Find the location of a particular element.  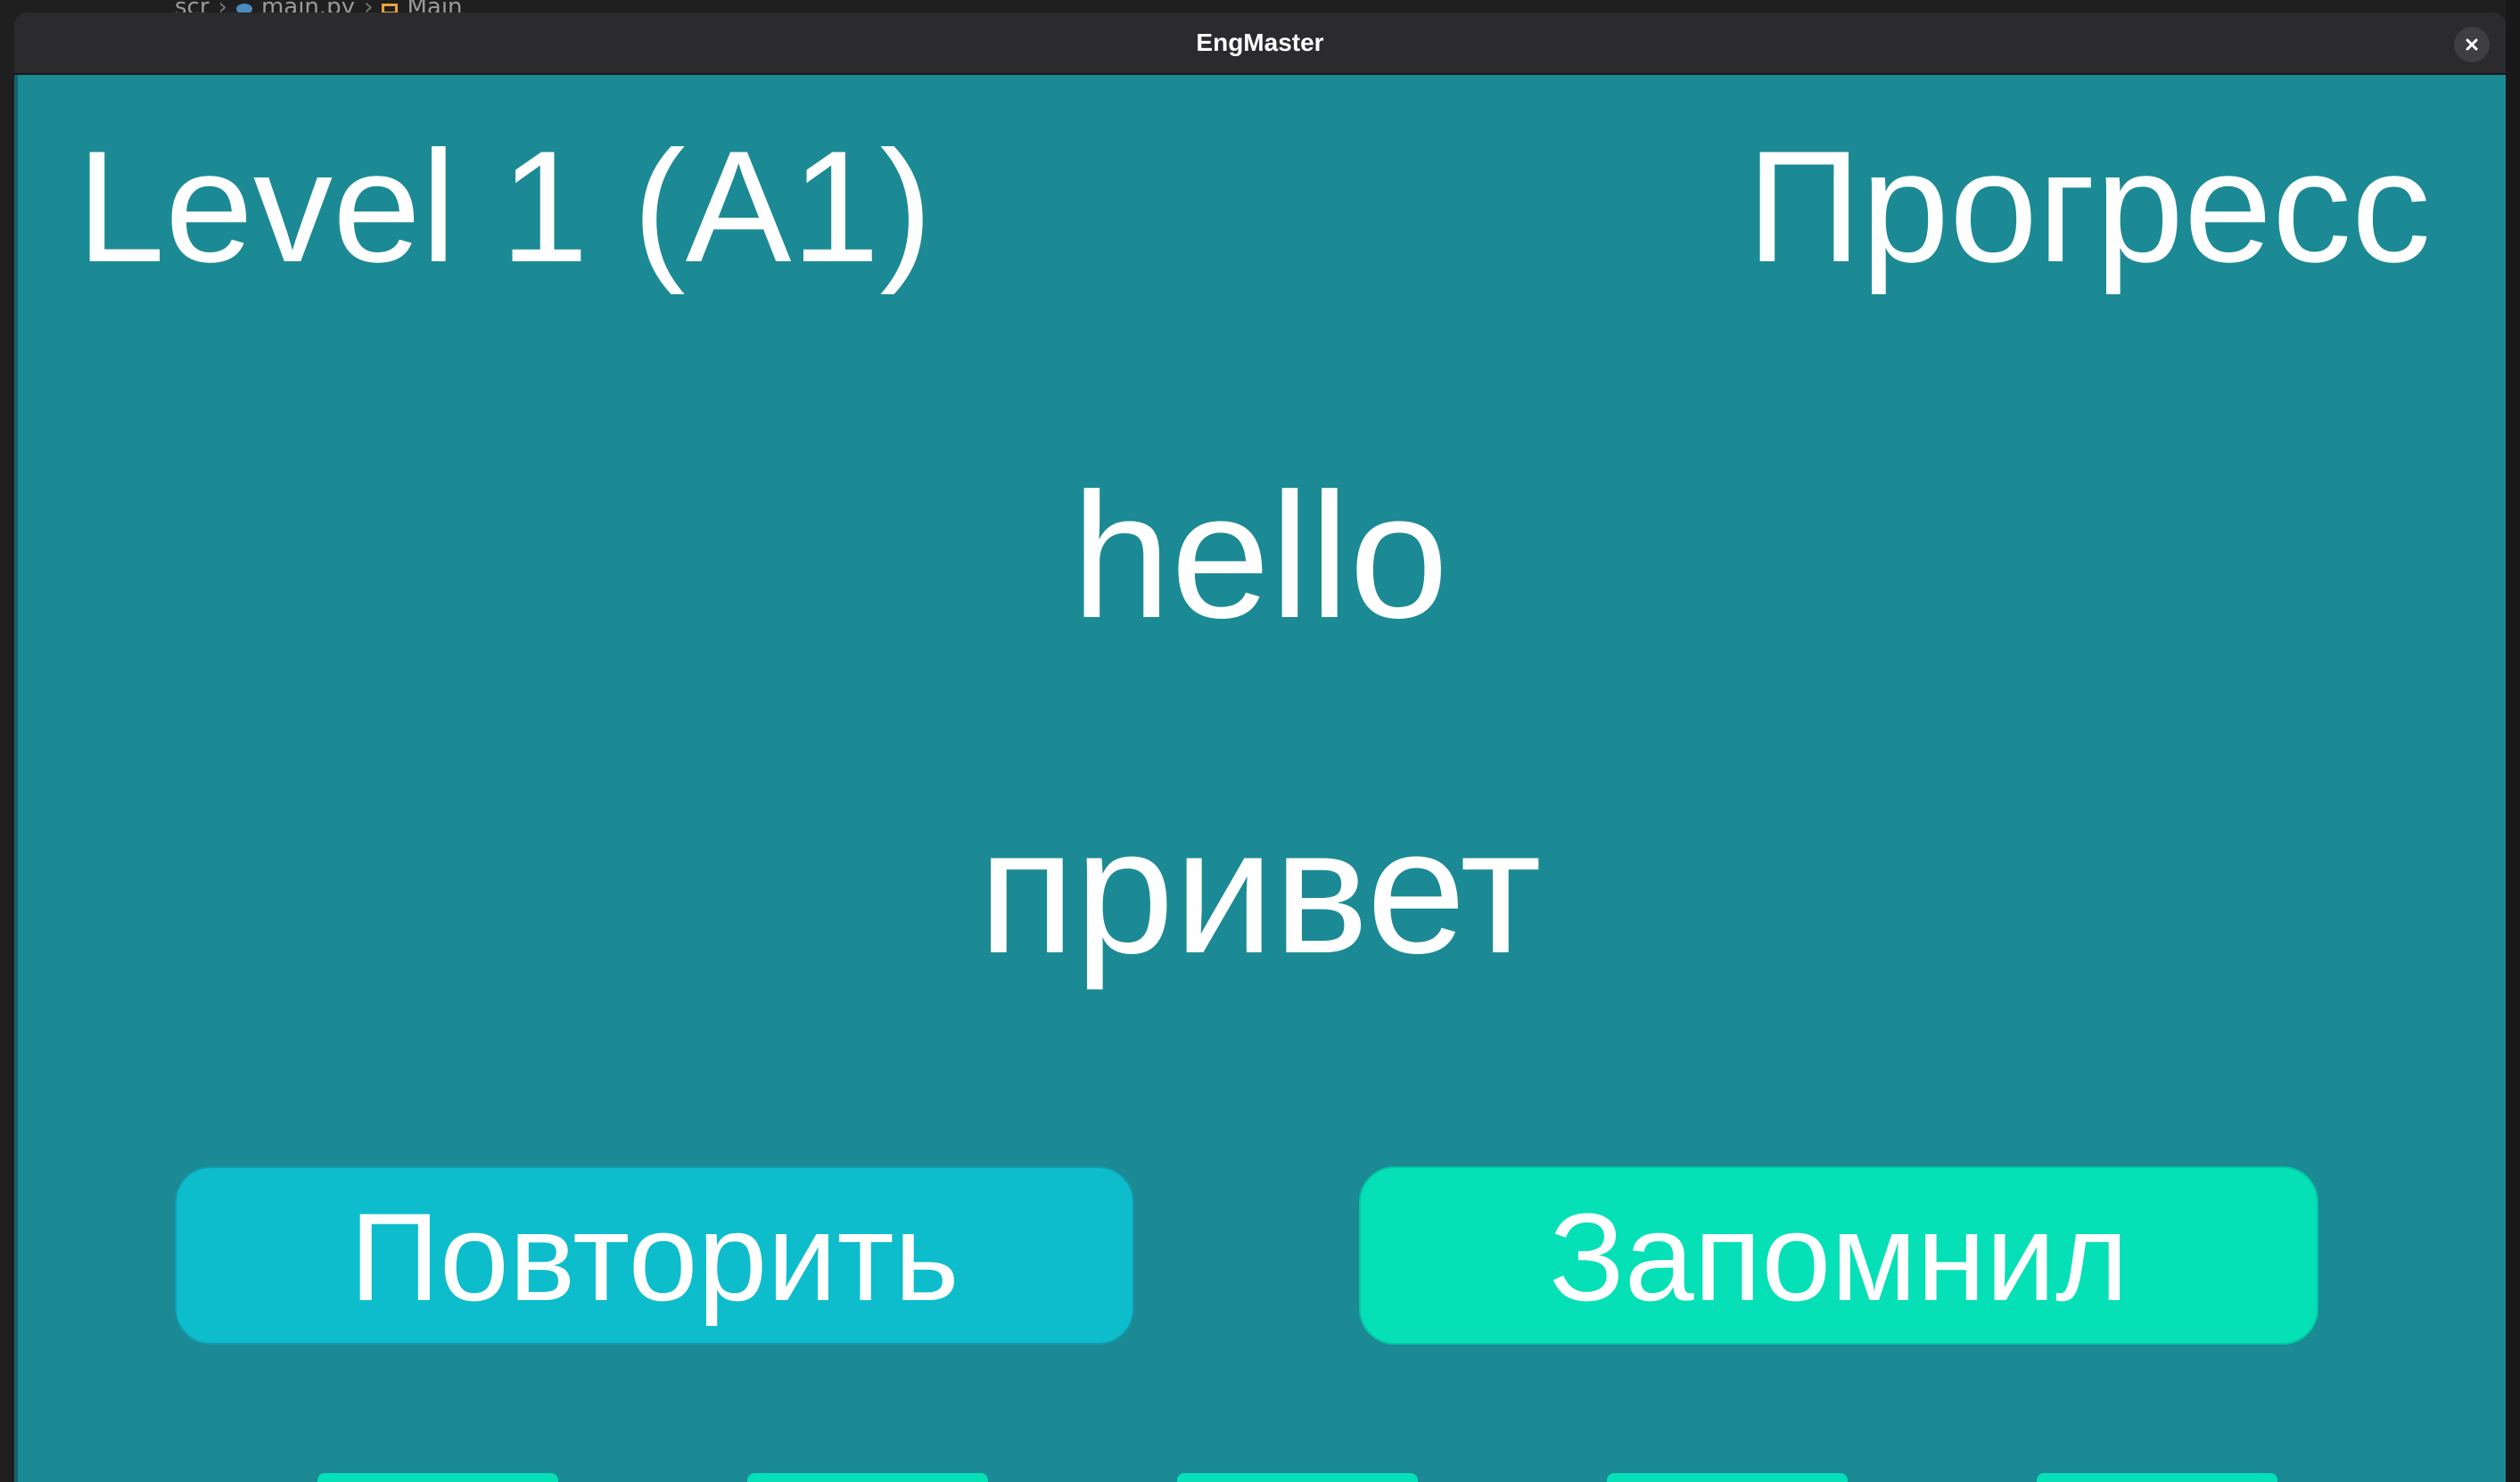

bottom-tab-row is located at coordinates (1260, 1477).